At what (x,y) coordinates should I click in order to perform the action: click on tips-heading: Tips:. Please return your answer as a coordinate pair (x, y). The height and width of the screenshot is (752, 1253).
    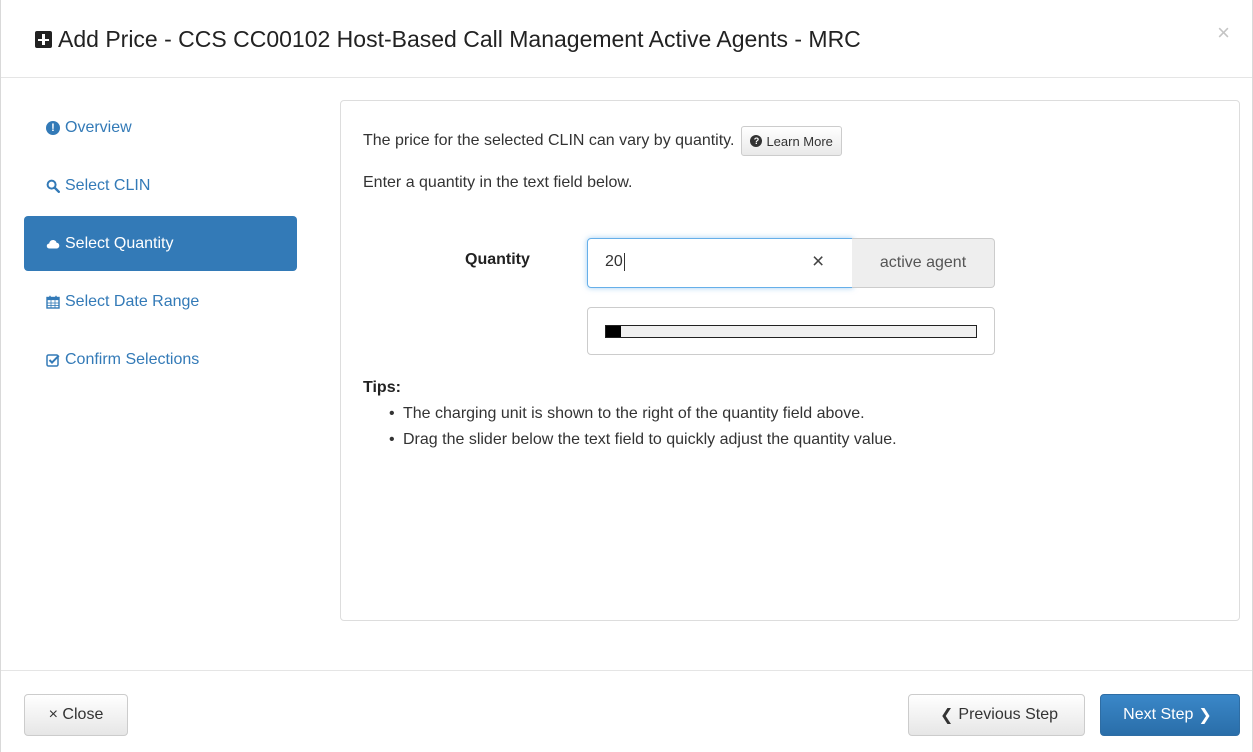
    Looking at the image, I should click on (382, 387).